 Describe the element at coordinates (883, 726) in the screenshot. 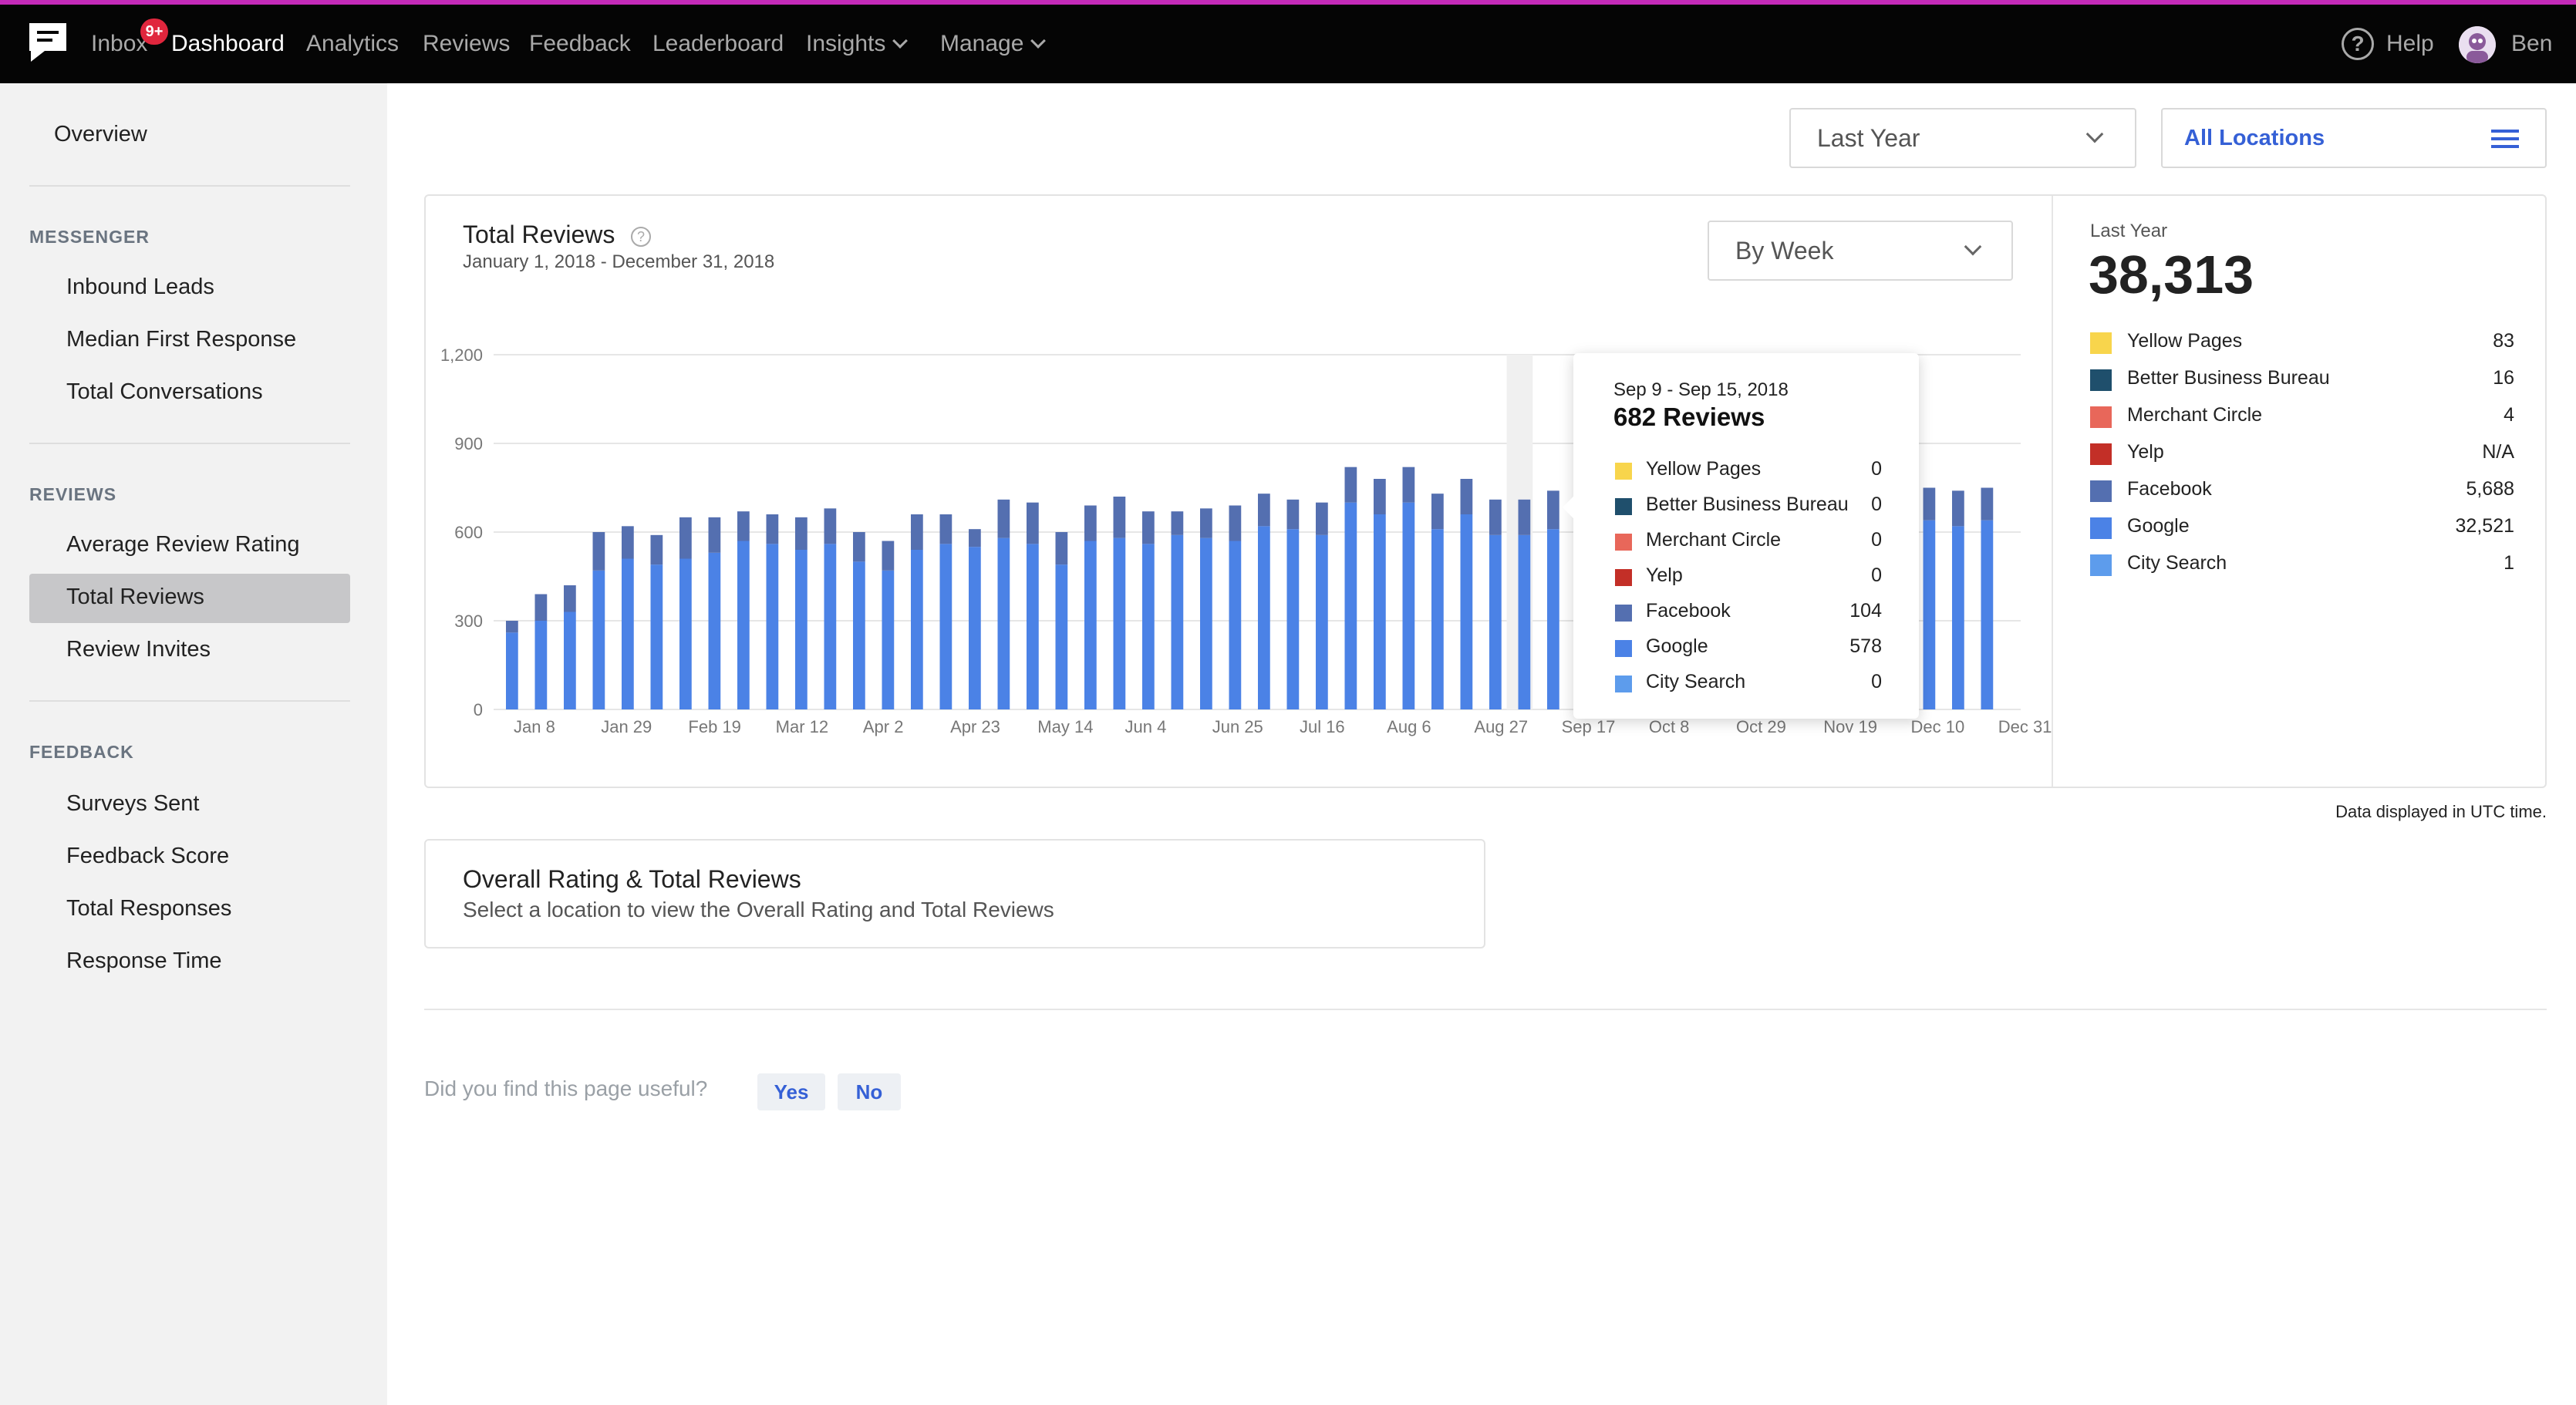

I see `x-tick-label: Apr 2` at that location.